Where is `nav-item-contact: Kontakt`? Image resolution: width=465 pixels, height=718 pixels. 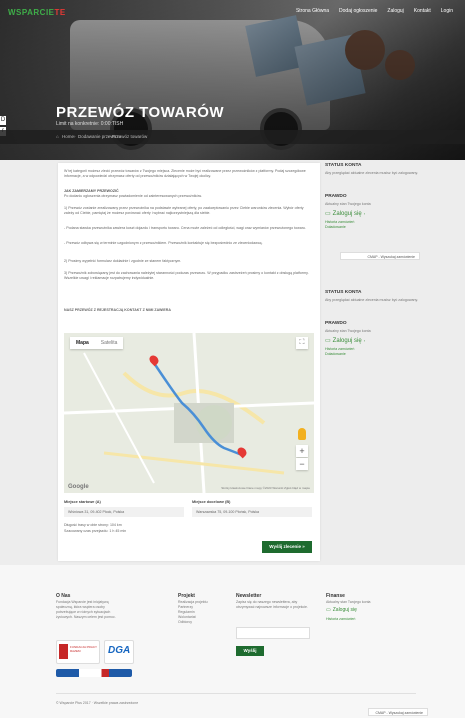 nav-item-contact: Kontakt is located at coordinates (422, 11).